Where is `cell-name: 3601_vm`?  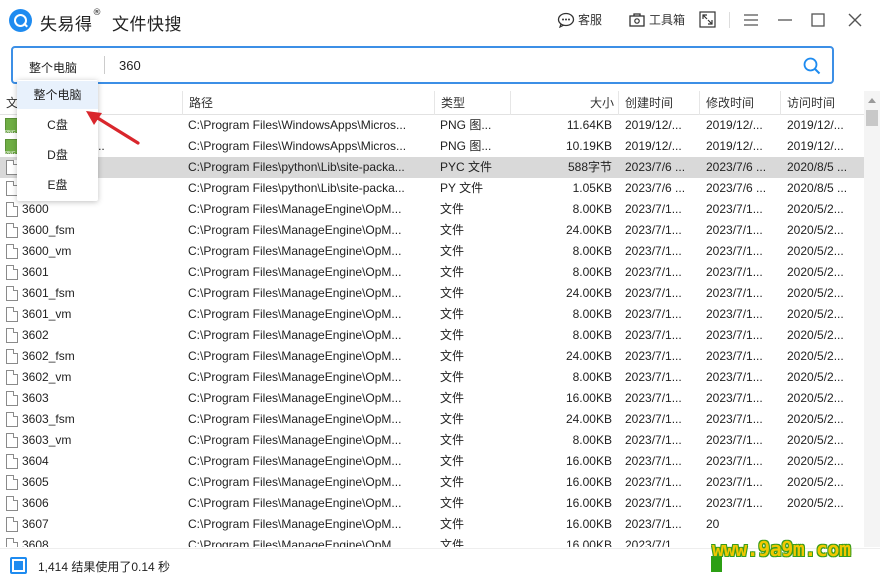
cell-name: 3601_vm is located at coordinates (47, 314).